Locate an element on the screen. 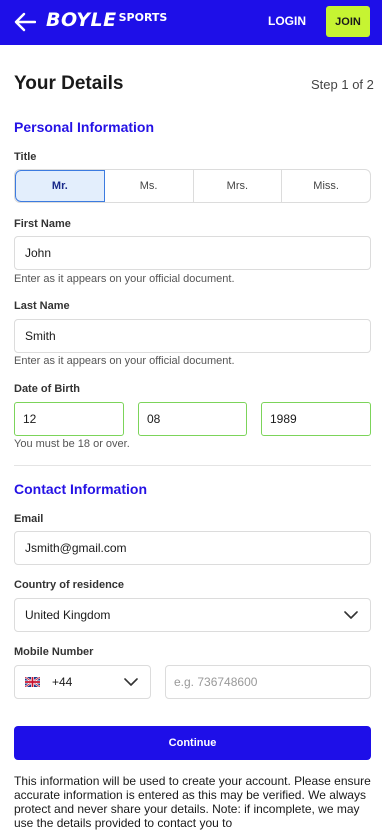 The image size is (382, 830). personal-info-heading: Personal Information is located at coordinates (84, 127).